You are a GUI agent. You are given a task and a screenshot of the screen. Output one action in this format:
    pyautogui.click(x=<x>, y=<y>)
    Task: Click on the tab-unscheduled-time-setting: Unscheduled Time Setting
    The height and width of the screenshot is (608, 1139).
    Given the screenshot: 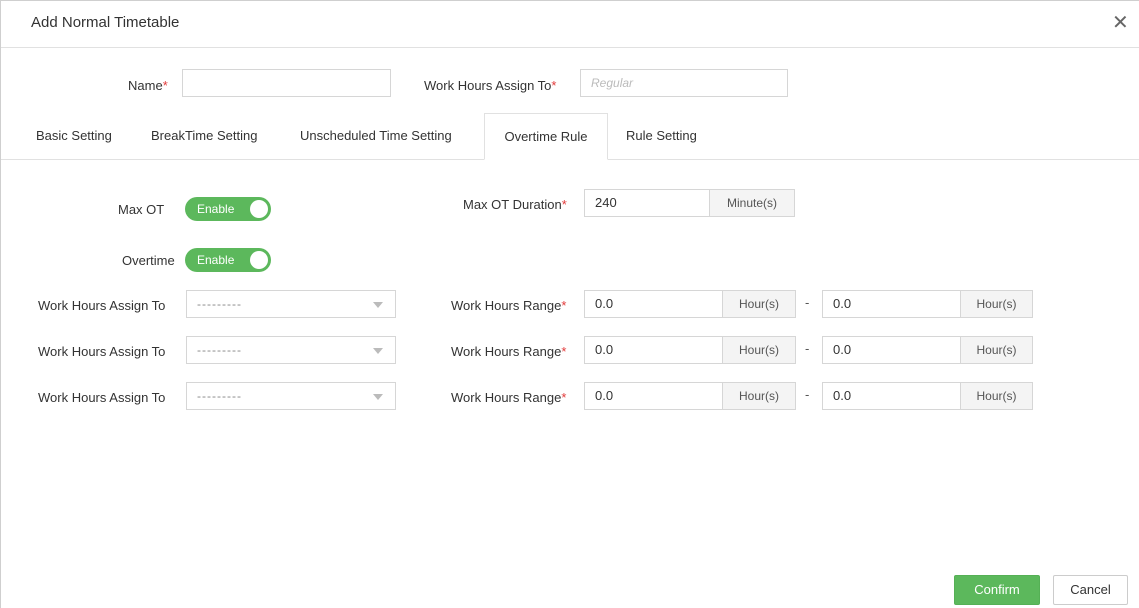 What is the action you would take?
    pyautogui.click(x=376, y=136)
    